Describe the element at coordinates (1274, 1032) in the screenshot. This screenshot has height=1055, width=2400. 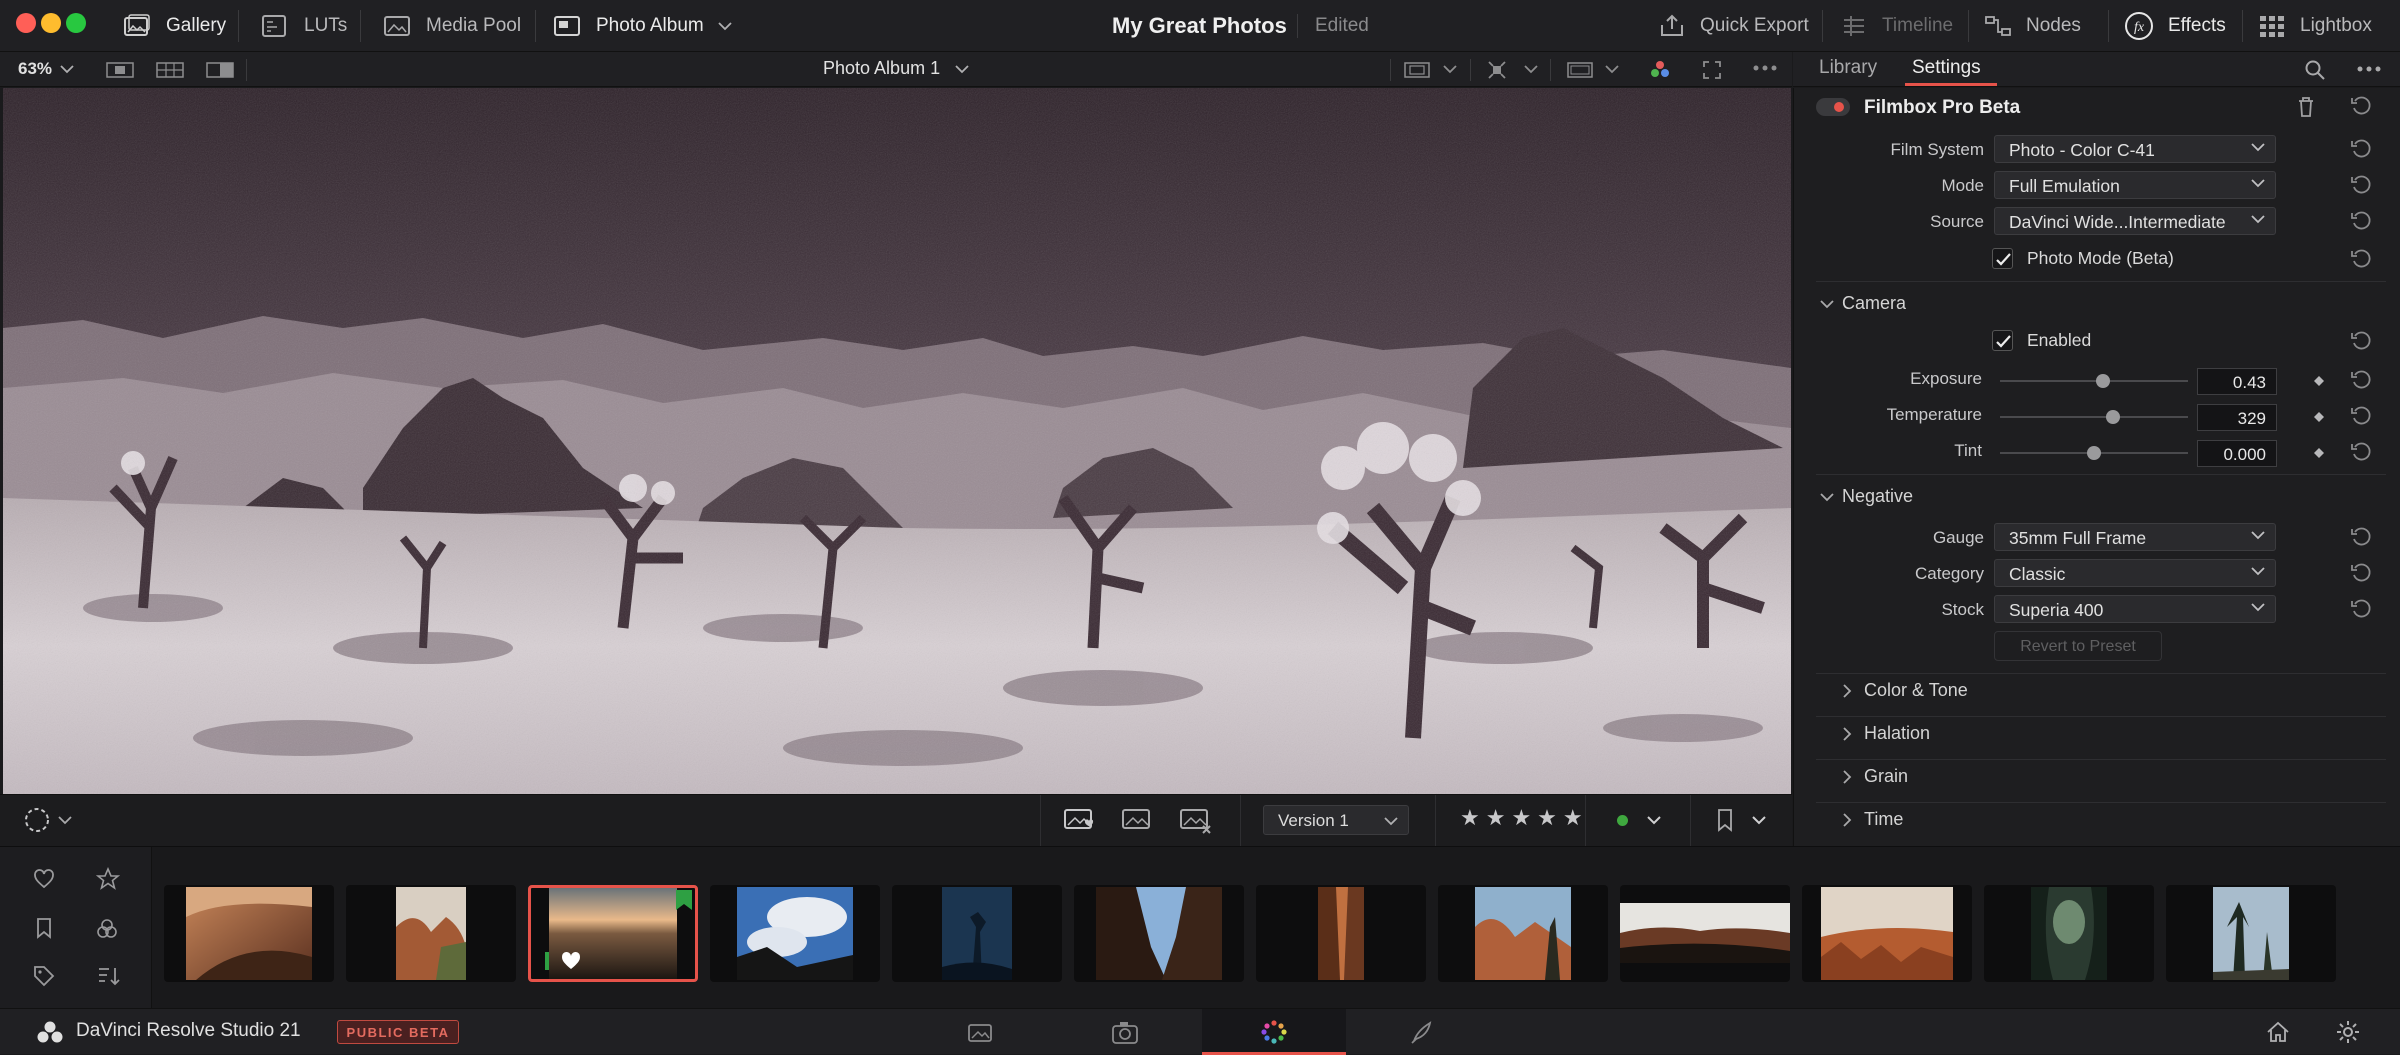
I see `color-page-tab` at that location.